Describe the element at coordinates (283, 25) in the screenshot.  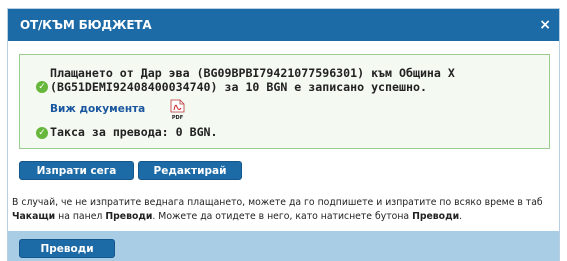
I see `dialog-title-bar: ОТ/КЪМ БЮДЖЕТА ×` at that location.